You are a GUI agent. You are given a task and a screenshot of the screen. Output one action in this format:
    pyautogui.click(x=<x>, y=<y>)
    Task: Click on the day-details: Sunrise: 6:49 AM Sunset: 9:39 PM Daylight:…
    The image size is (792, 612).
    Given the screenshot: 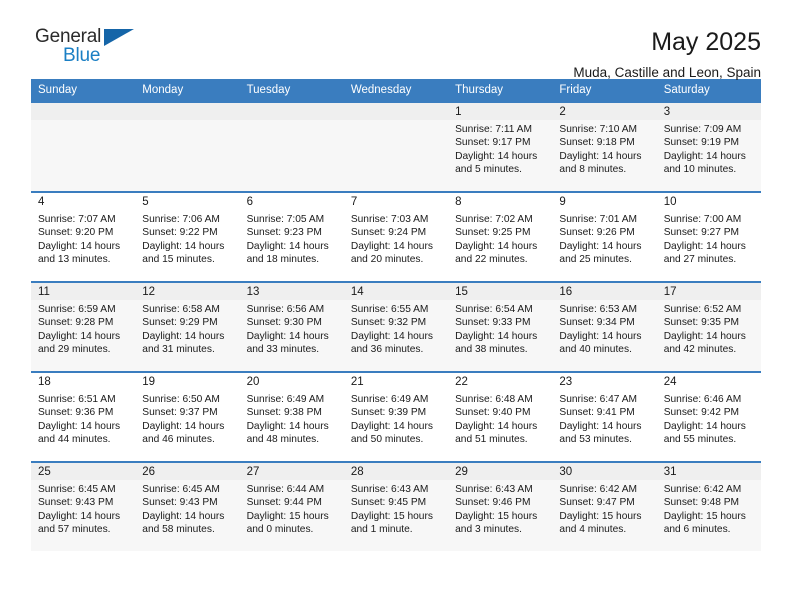 What is the action you would take?
    pyautogui.click(x=396, y=425)
    